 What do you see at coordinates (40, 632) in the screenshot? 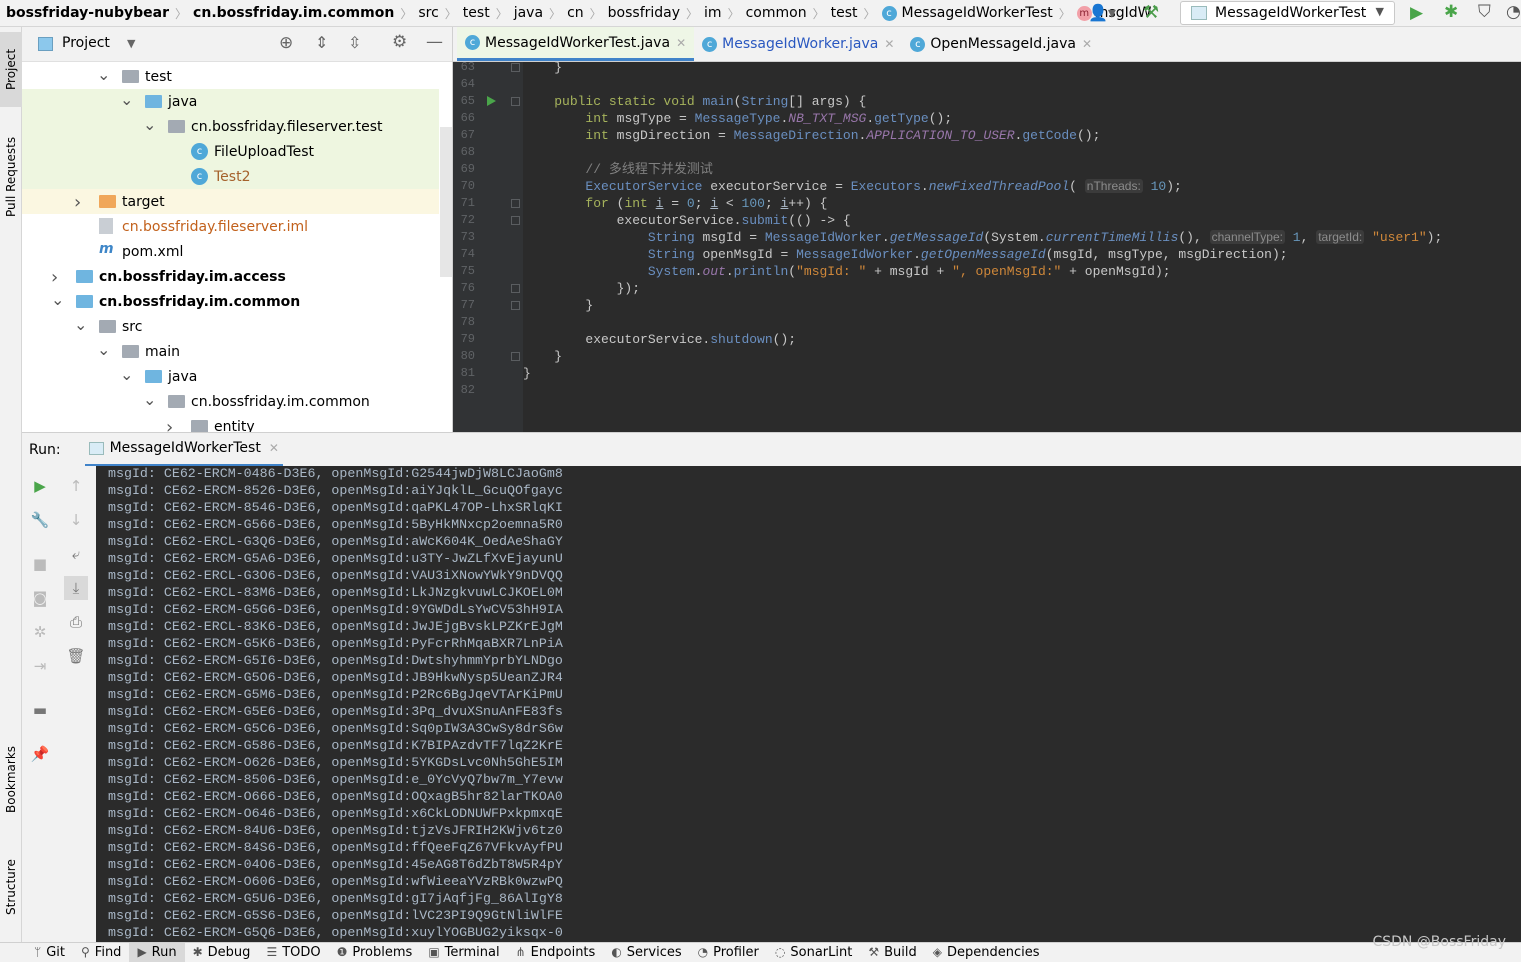
I see `exclude-icon: ✲` at bounding box center [40, 632].